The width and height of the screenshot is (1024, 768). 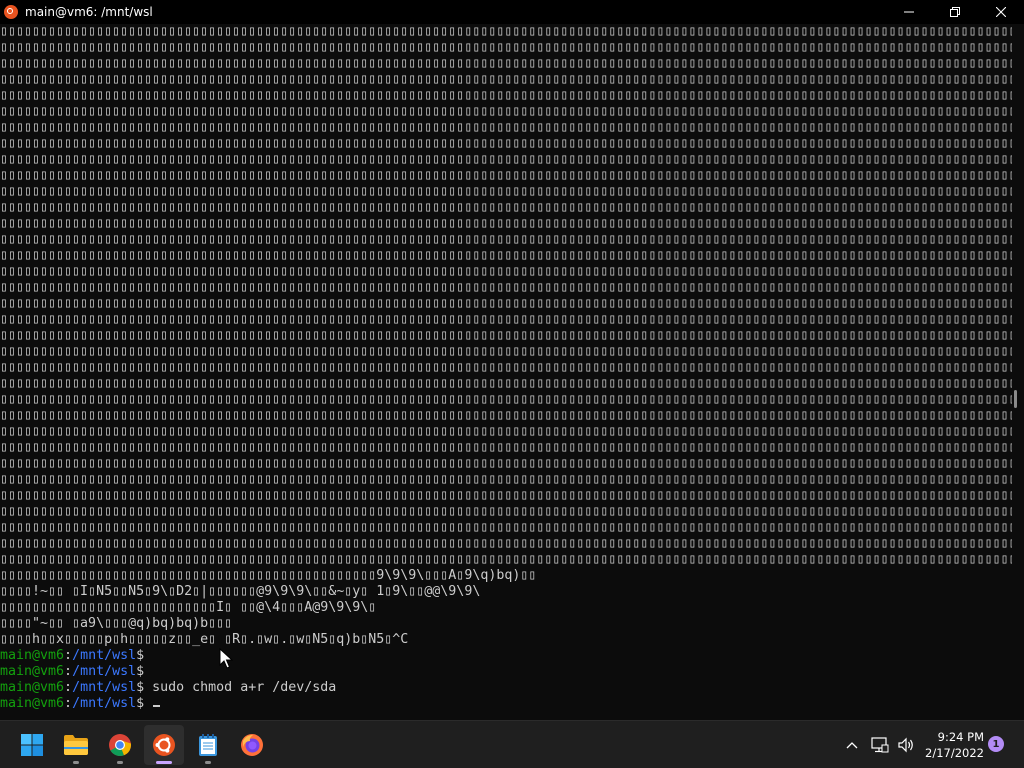 I want to click on start-button, so click(x=32, y=745).